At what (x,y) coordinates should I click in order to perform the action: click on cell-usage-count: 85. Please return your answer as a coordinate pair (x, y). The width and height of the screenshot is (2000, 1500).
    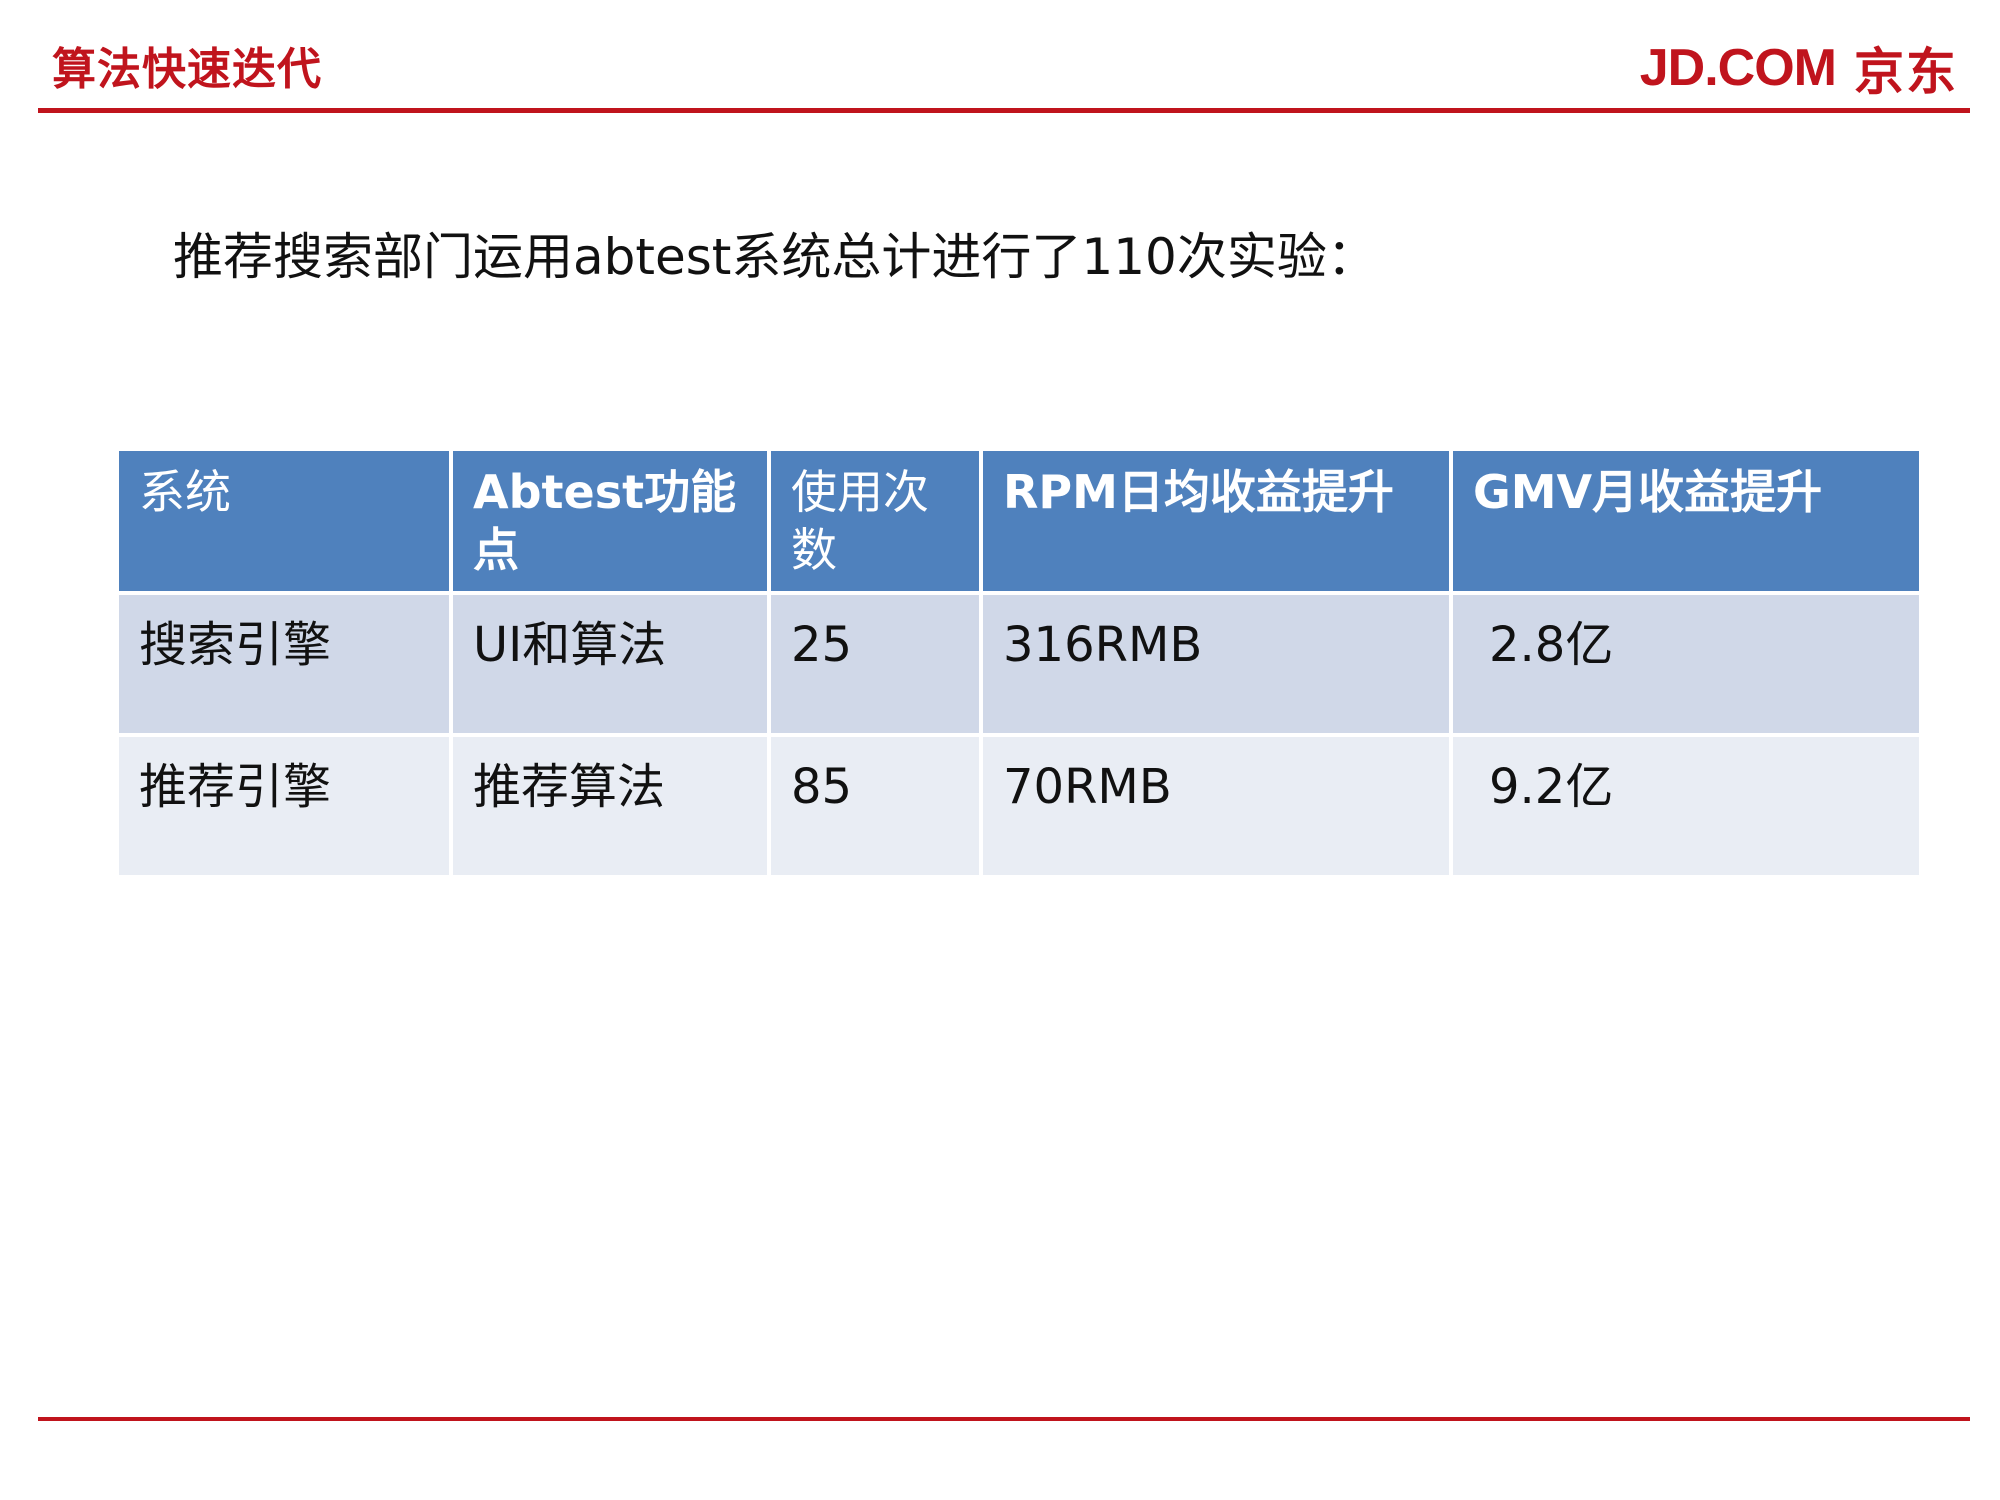
    Looking at the image, I should click on (875, 806).